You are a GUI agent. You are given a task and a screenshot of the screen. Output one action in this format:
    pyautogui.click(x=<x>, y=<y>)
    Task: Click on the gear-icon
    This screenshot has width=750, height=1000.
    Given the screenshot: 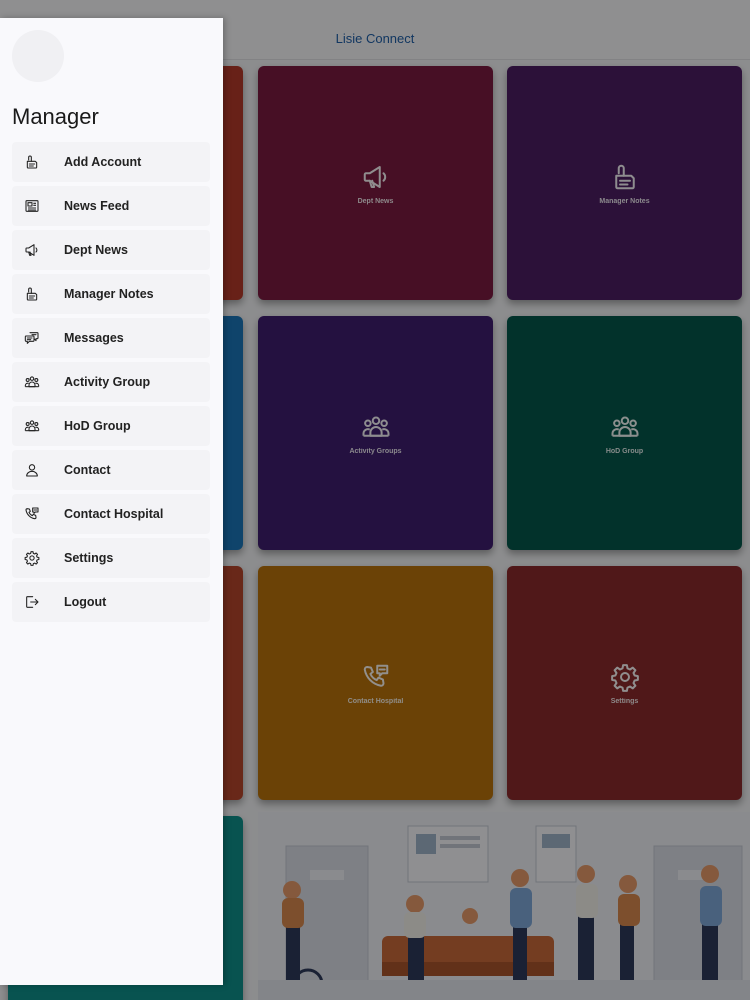 What is the action you would take?
    pyautogui.click(x=32, y=558)
    